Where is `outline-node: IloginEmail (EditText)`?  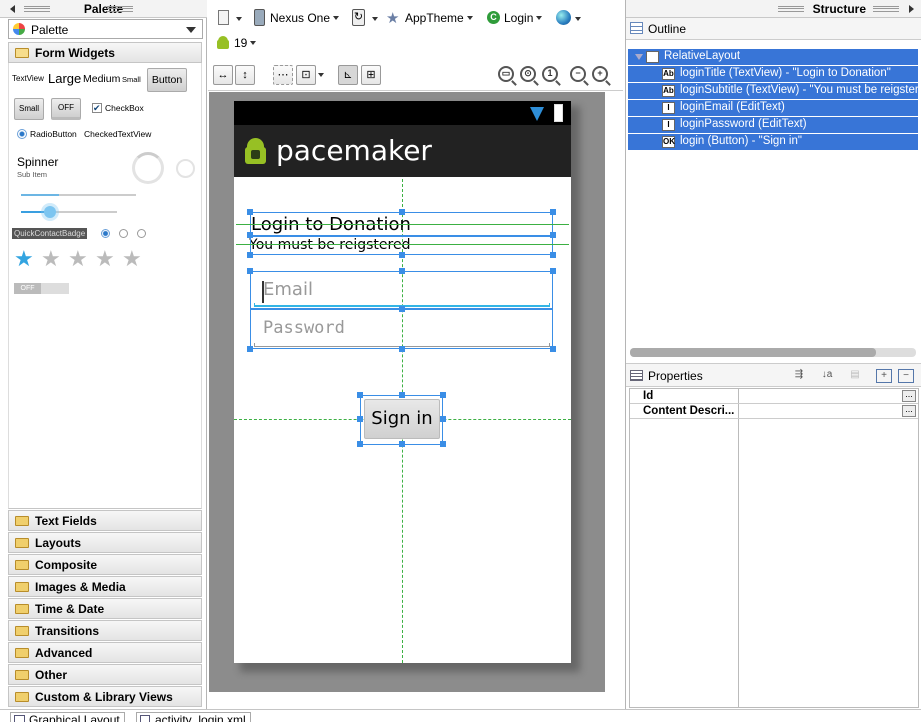
outline-node: IloginEmail (EditText) is located at coordinates (773, 108).